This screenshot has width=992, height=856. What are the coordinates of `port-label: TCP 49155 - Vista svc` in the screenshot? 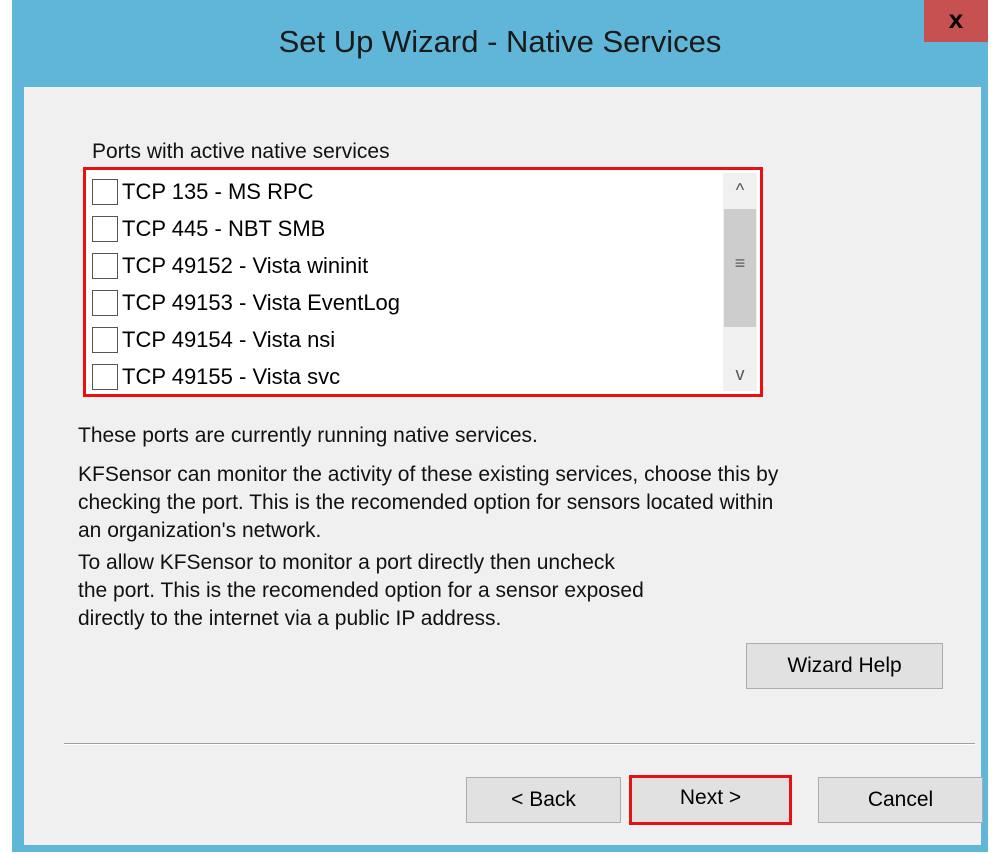 It's located at (231, 376).